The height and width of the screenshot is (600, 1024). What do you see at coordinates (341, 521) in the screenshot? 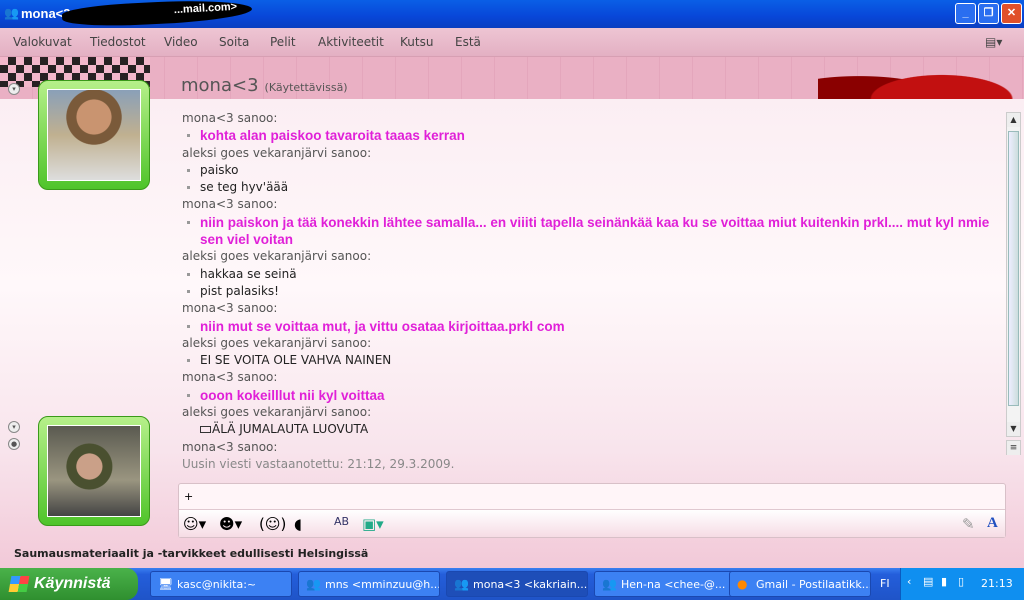
I see `spellcheck-icon: AB` at bounding box center [341, 521].